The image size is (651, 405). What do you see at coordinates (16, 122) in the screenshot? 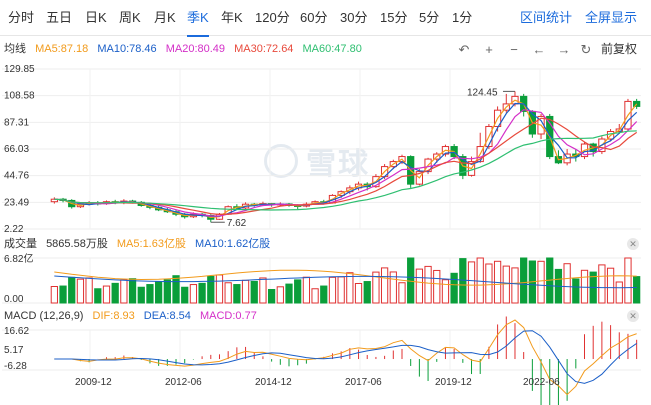
I see `price-y-tick: 87.31` at bounding box center [16, 122].